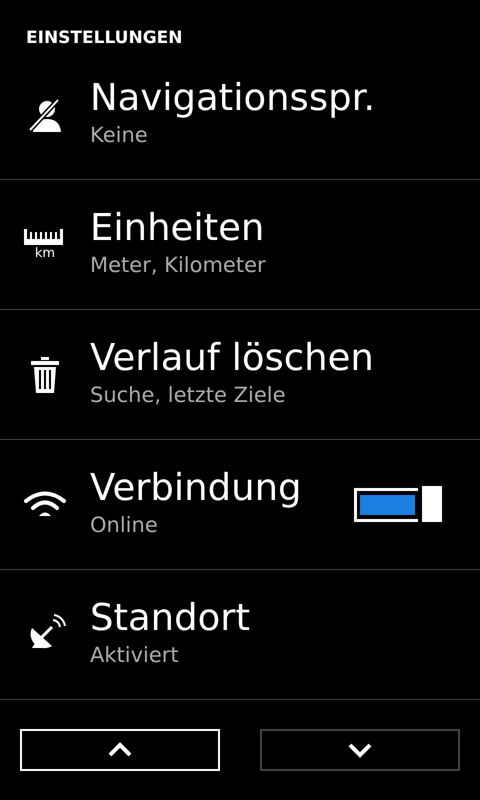 This screenshot has height=800, width=480. What do you see at coordinates (124, 525) in the screenshot?
I see `setting-value: Online` at bounding box center [124, 525].